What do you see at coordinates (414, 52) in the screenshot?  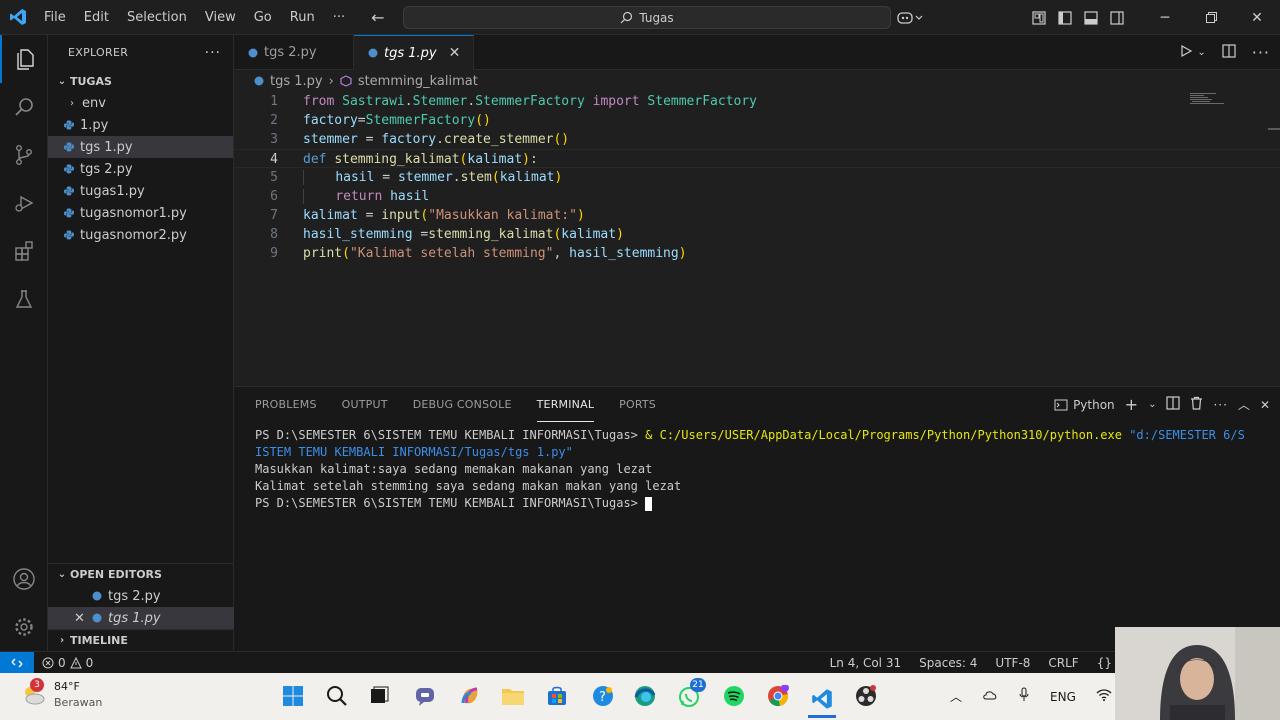 I see `tab-tgs-1-py: tgs 1.py ✕` at bounding box center [414, 52].